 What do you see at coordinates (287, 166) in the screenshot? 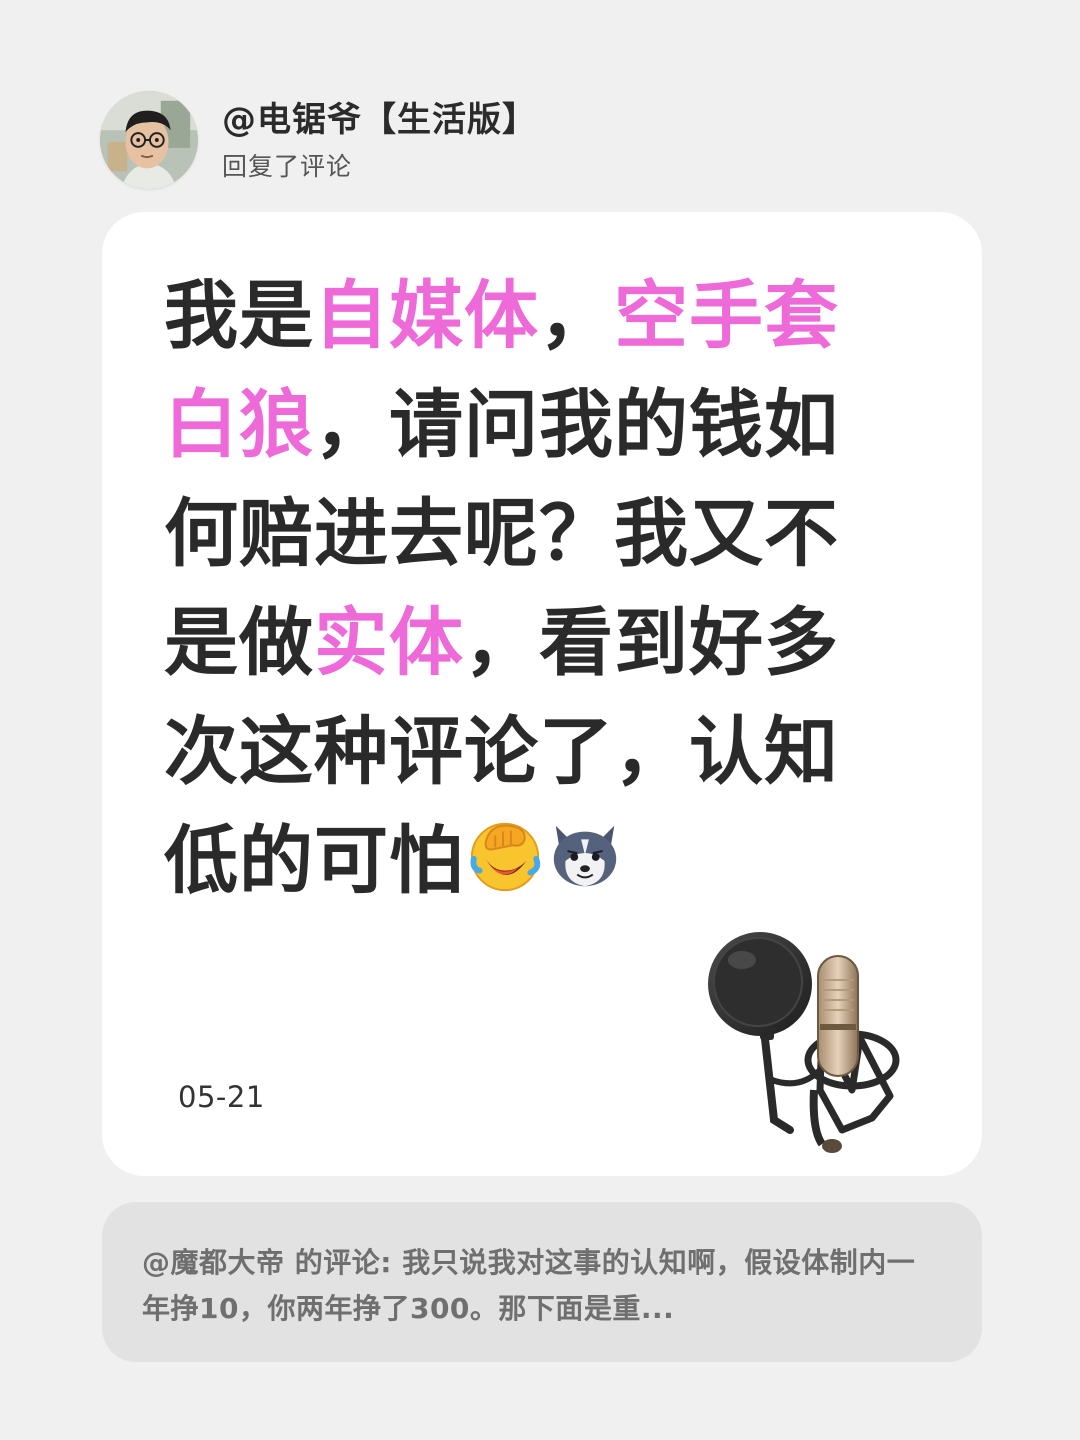
I see `reply-action-label: 回复了评论` at bounding box center [287, 166].